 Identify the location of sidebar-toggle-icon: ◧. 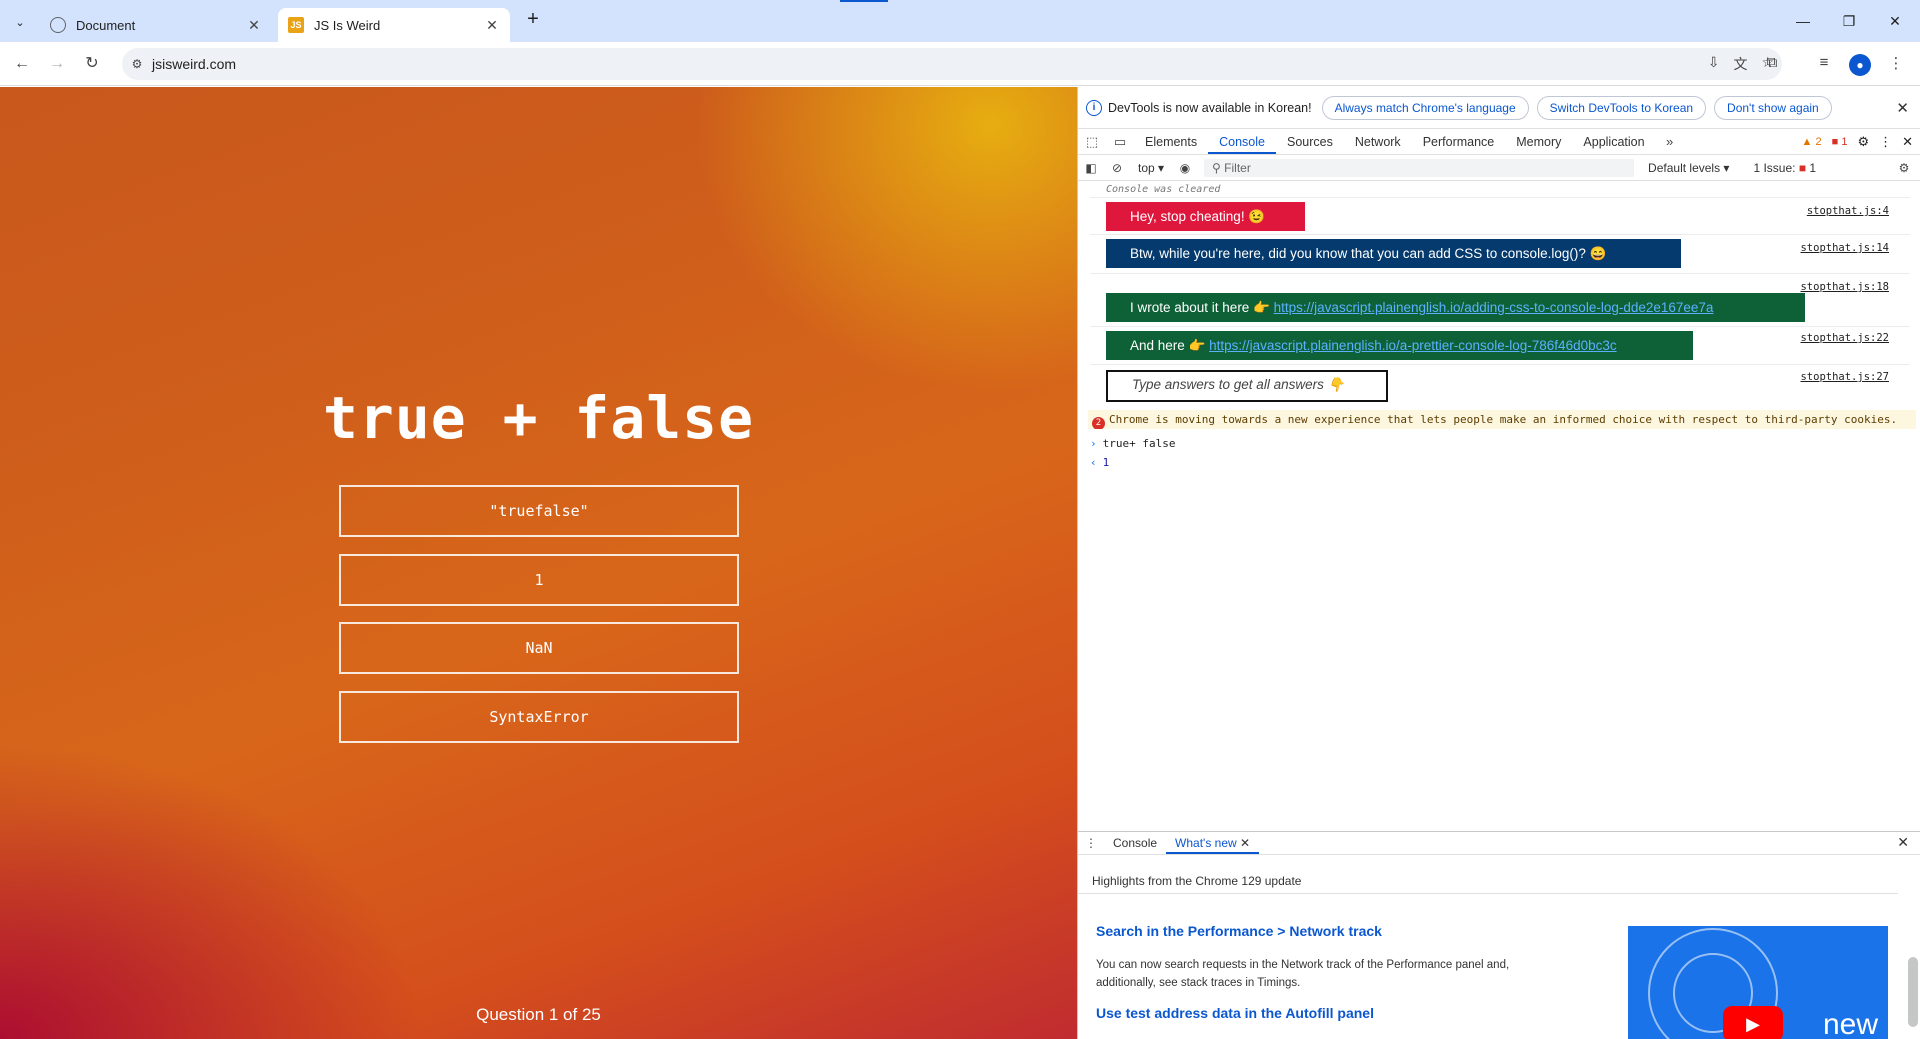
(1091, 168).